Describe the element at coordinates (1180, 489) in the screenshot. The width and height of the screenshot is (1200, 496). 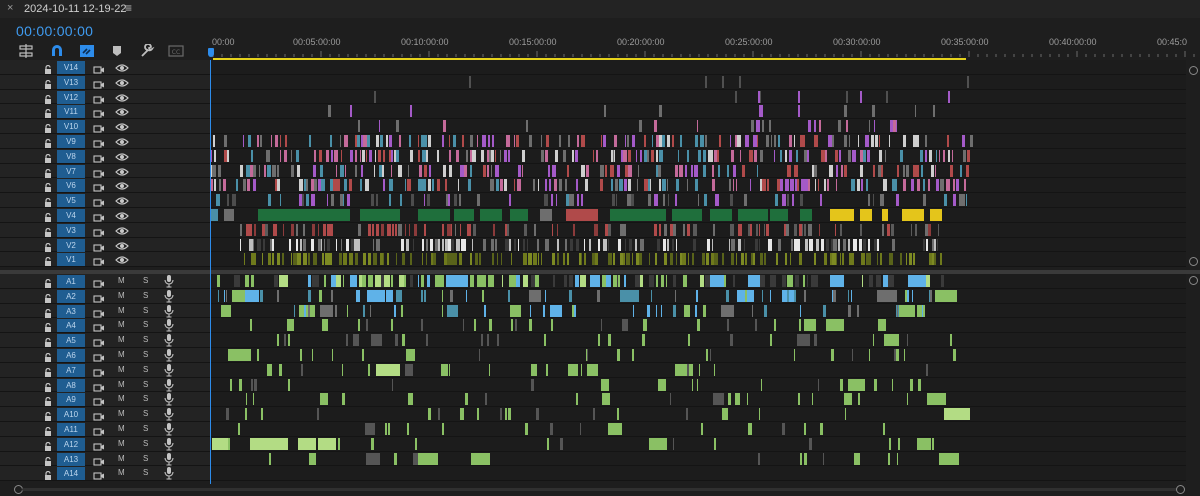
I see `zoom-handle-right` at that location.